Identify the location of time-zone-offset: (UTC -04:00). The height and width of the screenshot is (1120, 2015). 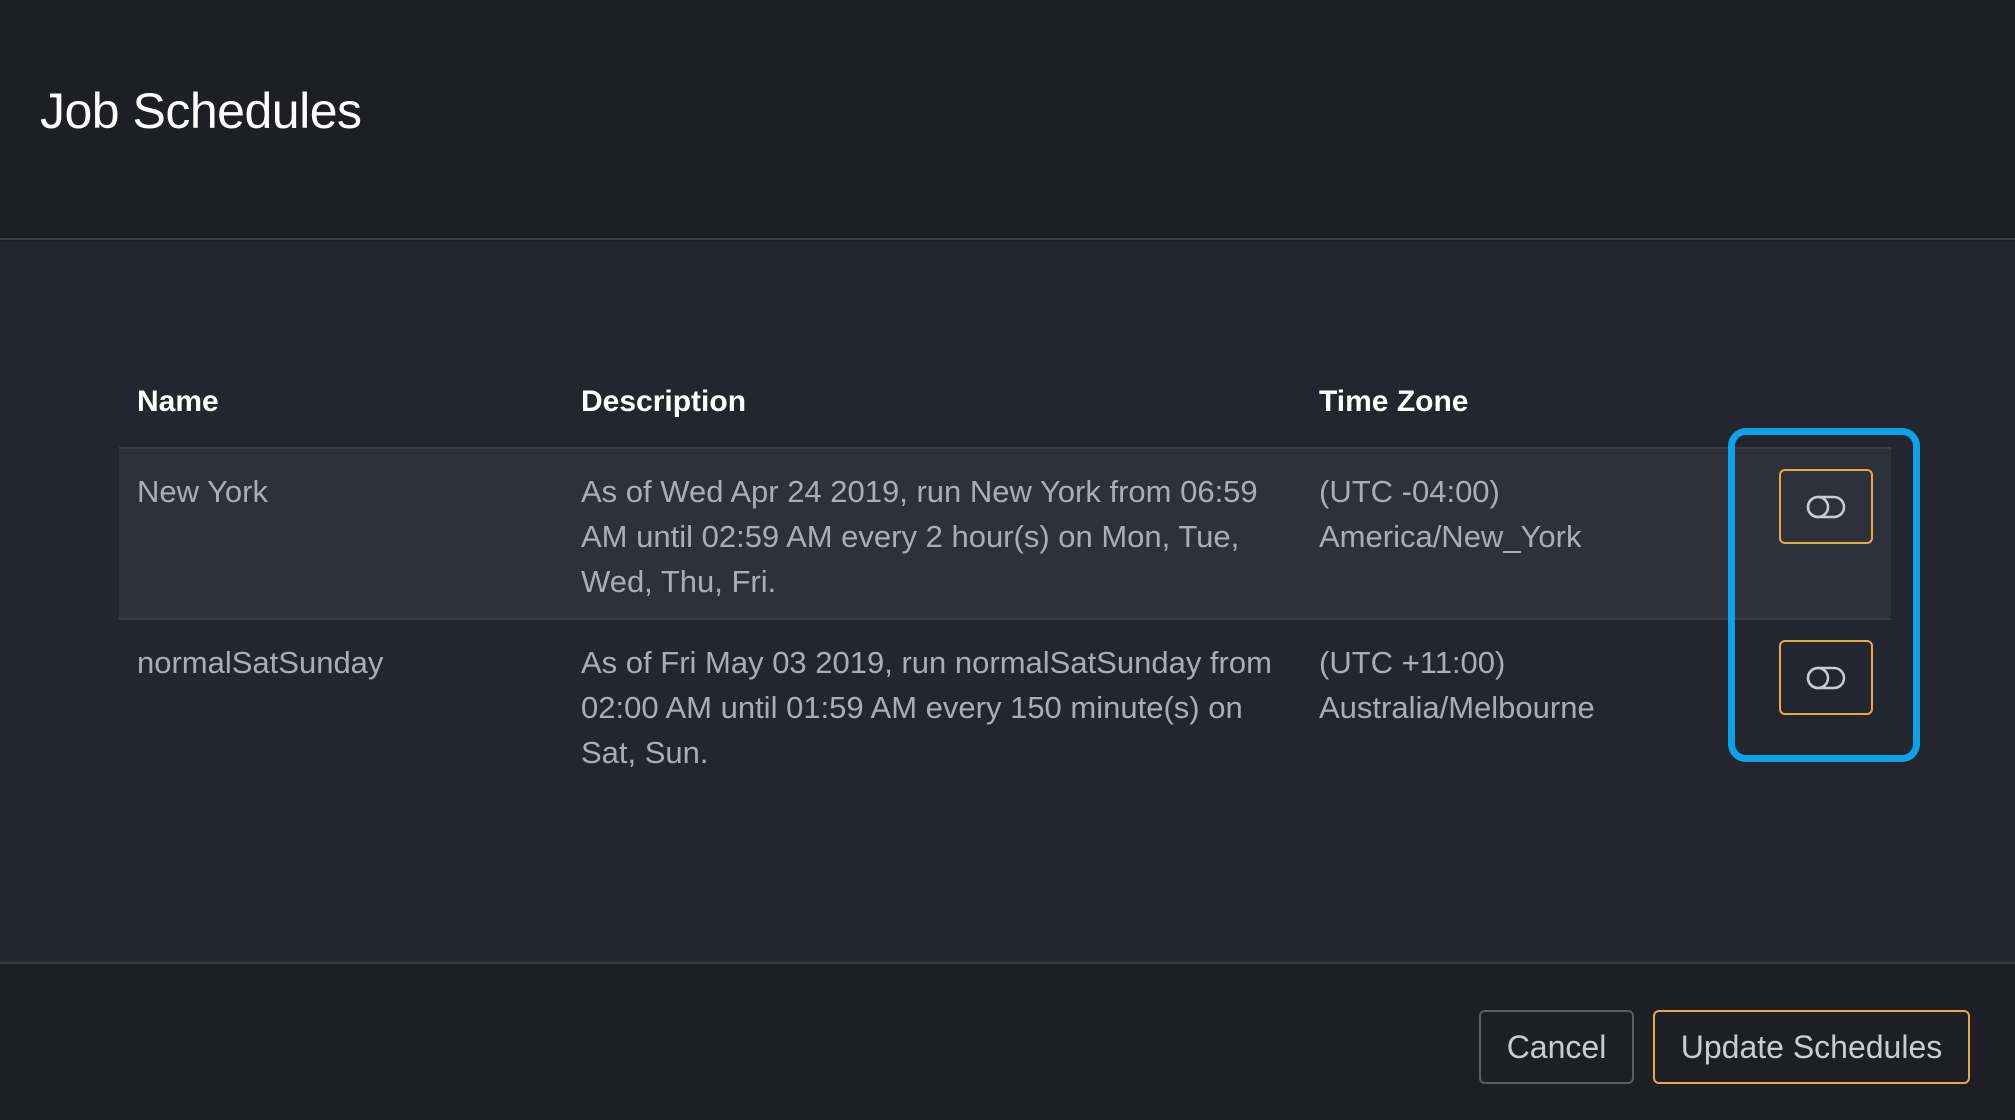
(1409, 491).